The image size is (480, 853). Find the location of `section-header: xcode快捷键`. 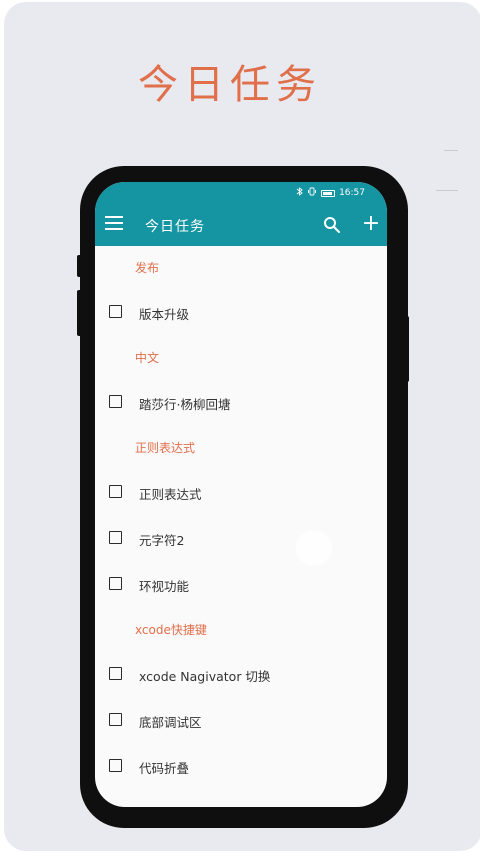

section-header: xcode快捷键 is located at coordinates (171, 630).